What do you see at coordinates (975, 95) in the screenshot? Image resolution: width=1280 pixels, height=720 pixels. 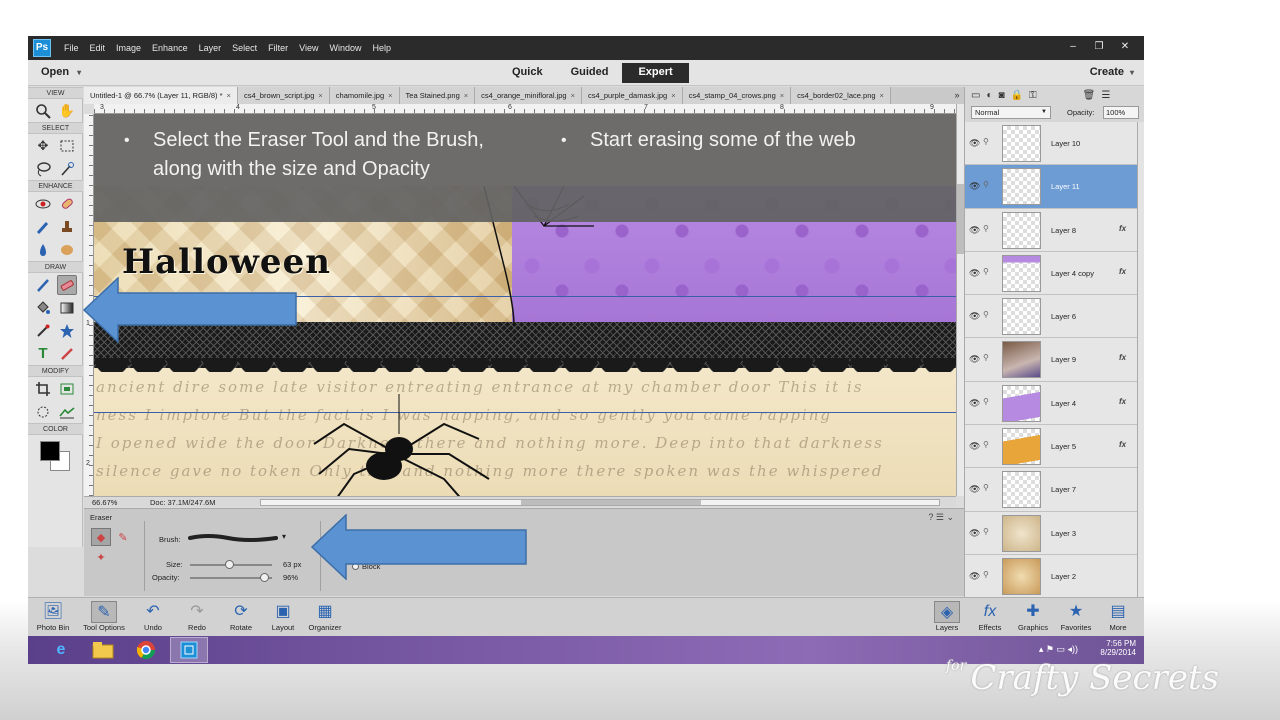 I see `new-layer-icon: ▭` at bounding box center [975, 95].